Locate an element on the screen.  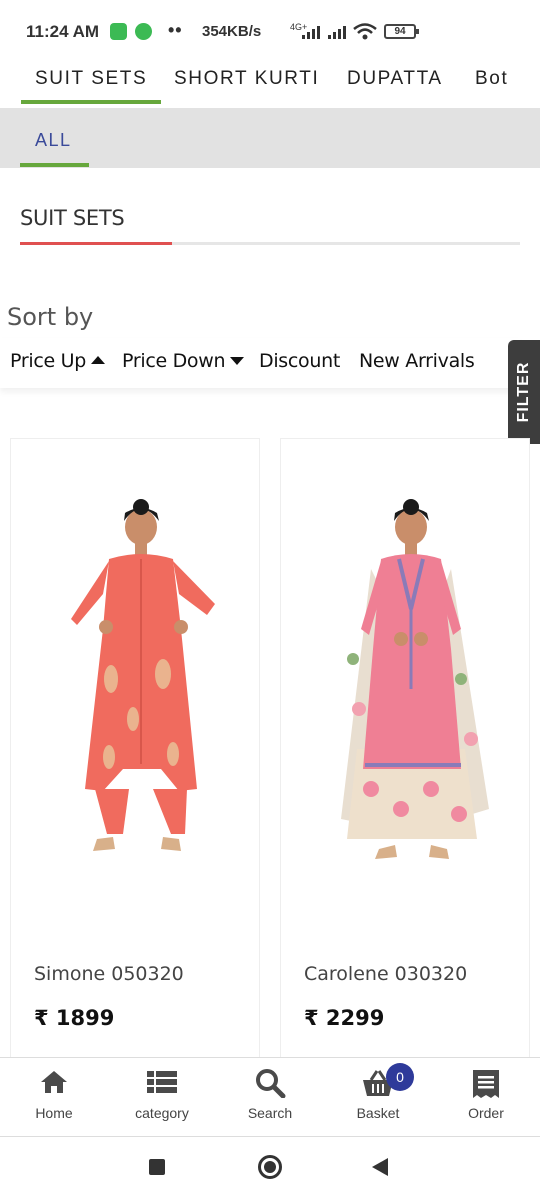
nav-search: Search is located at coordinates (270, 1097).